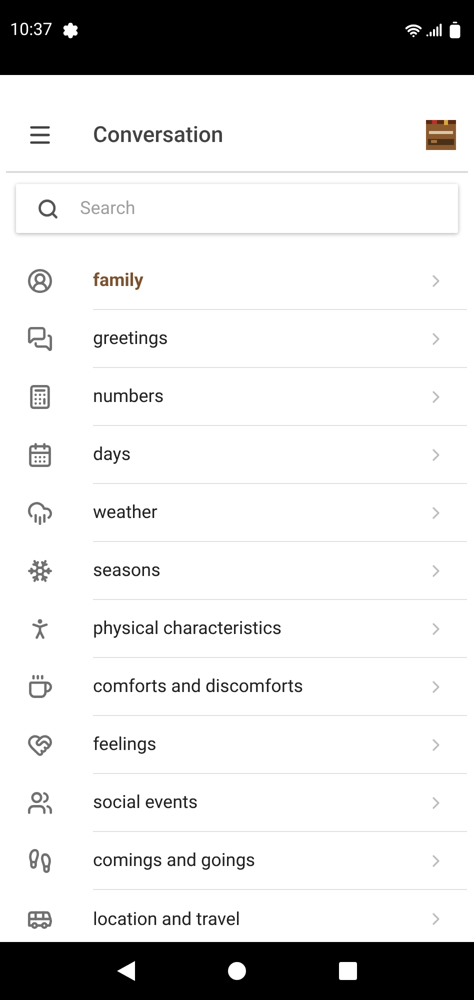 This screenshot has height=1000, width=474. What do you see at coordinates (125, 513) in the screenshot?
I see `topic-label: weather` at bounding box center [125, 513].